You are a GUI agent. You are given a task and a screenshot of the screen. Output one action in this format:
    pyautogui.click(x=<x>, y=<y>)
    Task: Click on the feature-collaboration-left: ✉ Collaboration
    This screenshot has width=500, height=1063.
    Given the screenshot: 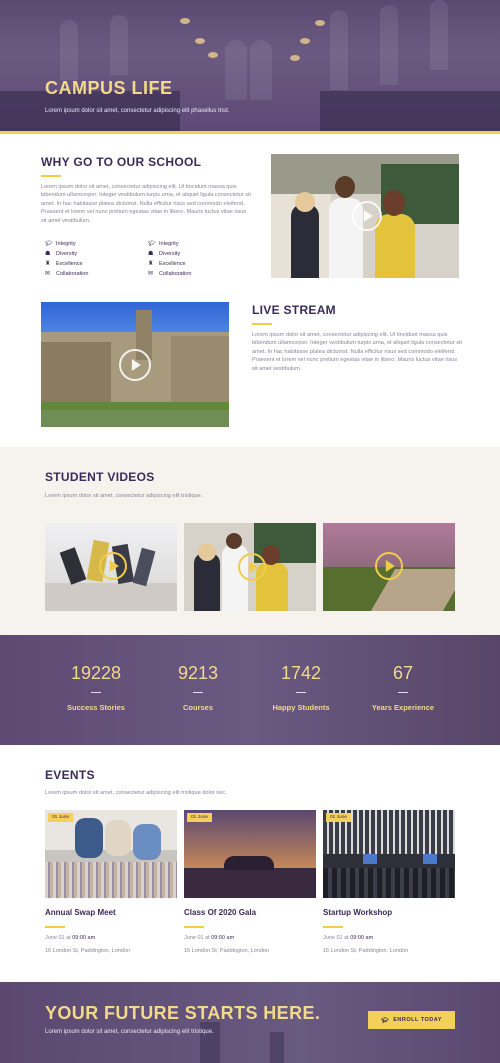 What is the action you would take?
    pyautogui.click(x=67, y=274)
    